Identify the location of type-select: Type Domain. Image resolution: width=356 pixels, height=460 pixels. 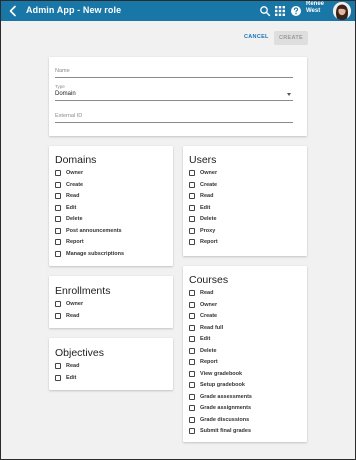
(174, 92).